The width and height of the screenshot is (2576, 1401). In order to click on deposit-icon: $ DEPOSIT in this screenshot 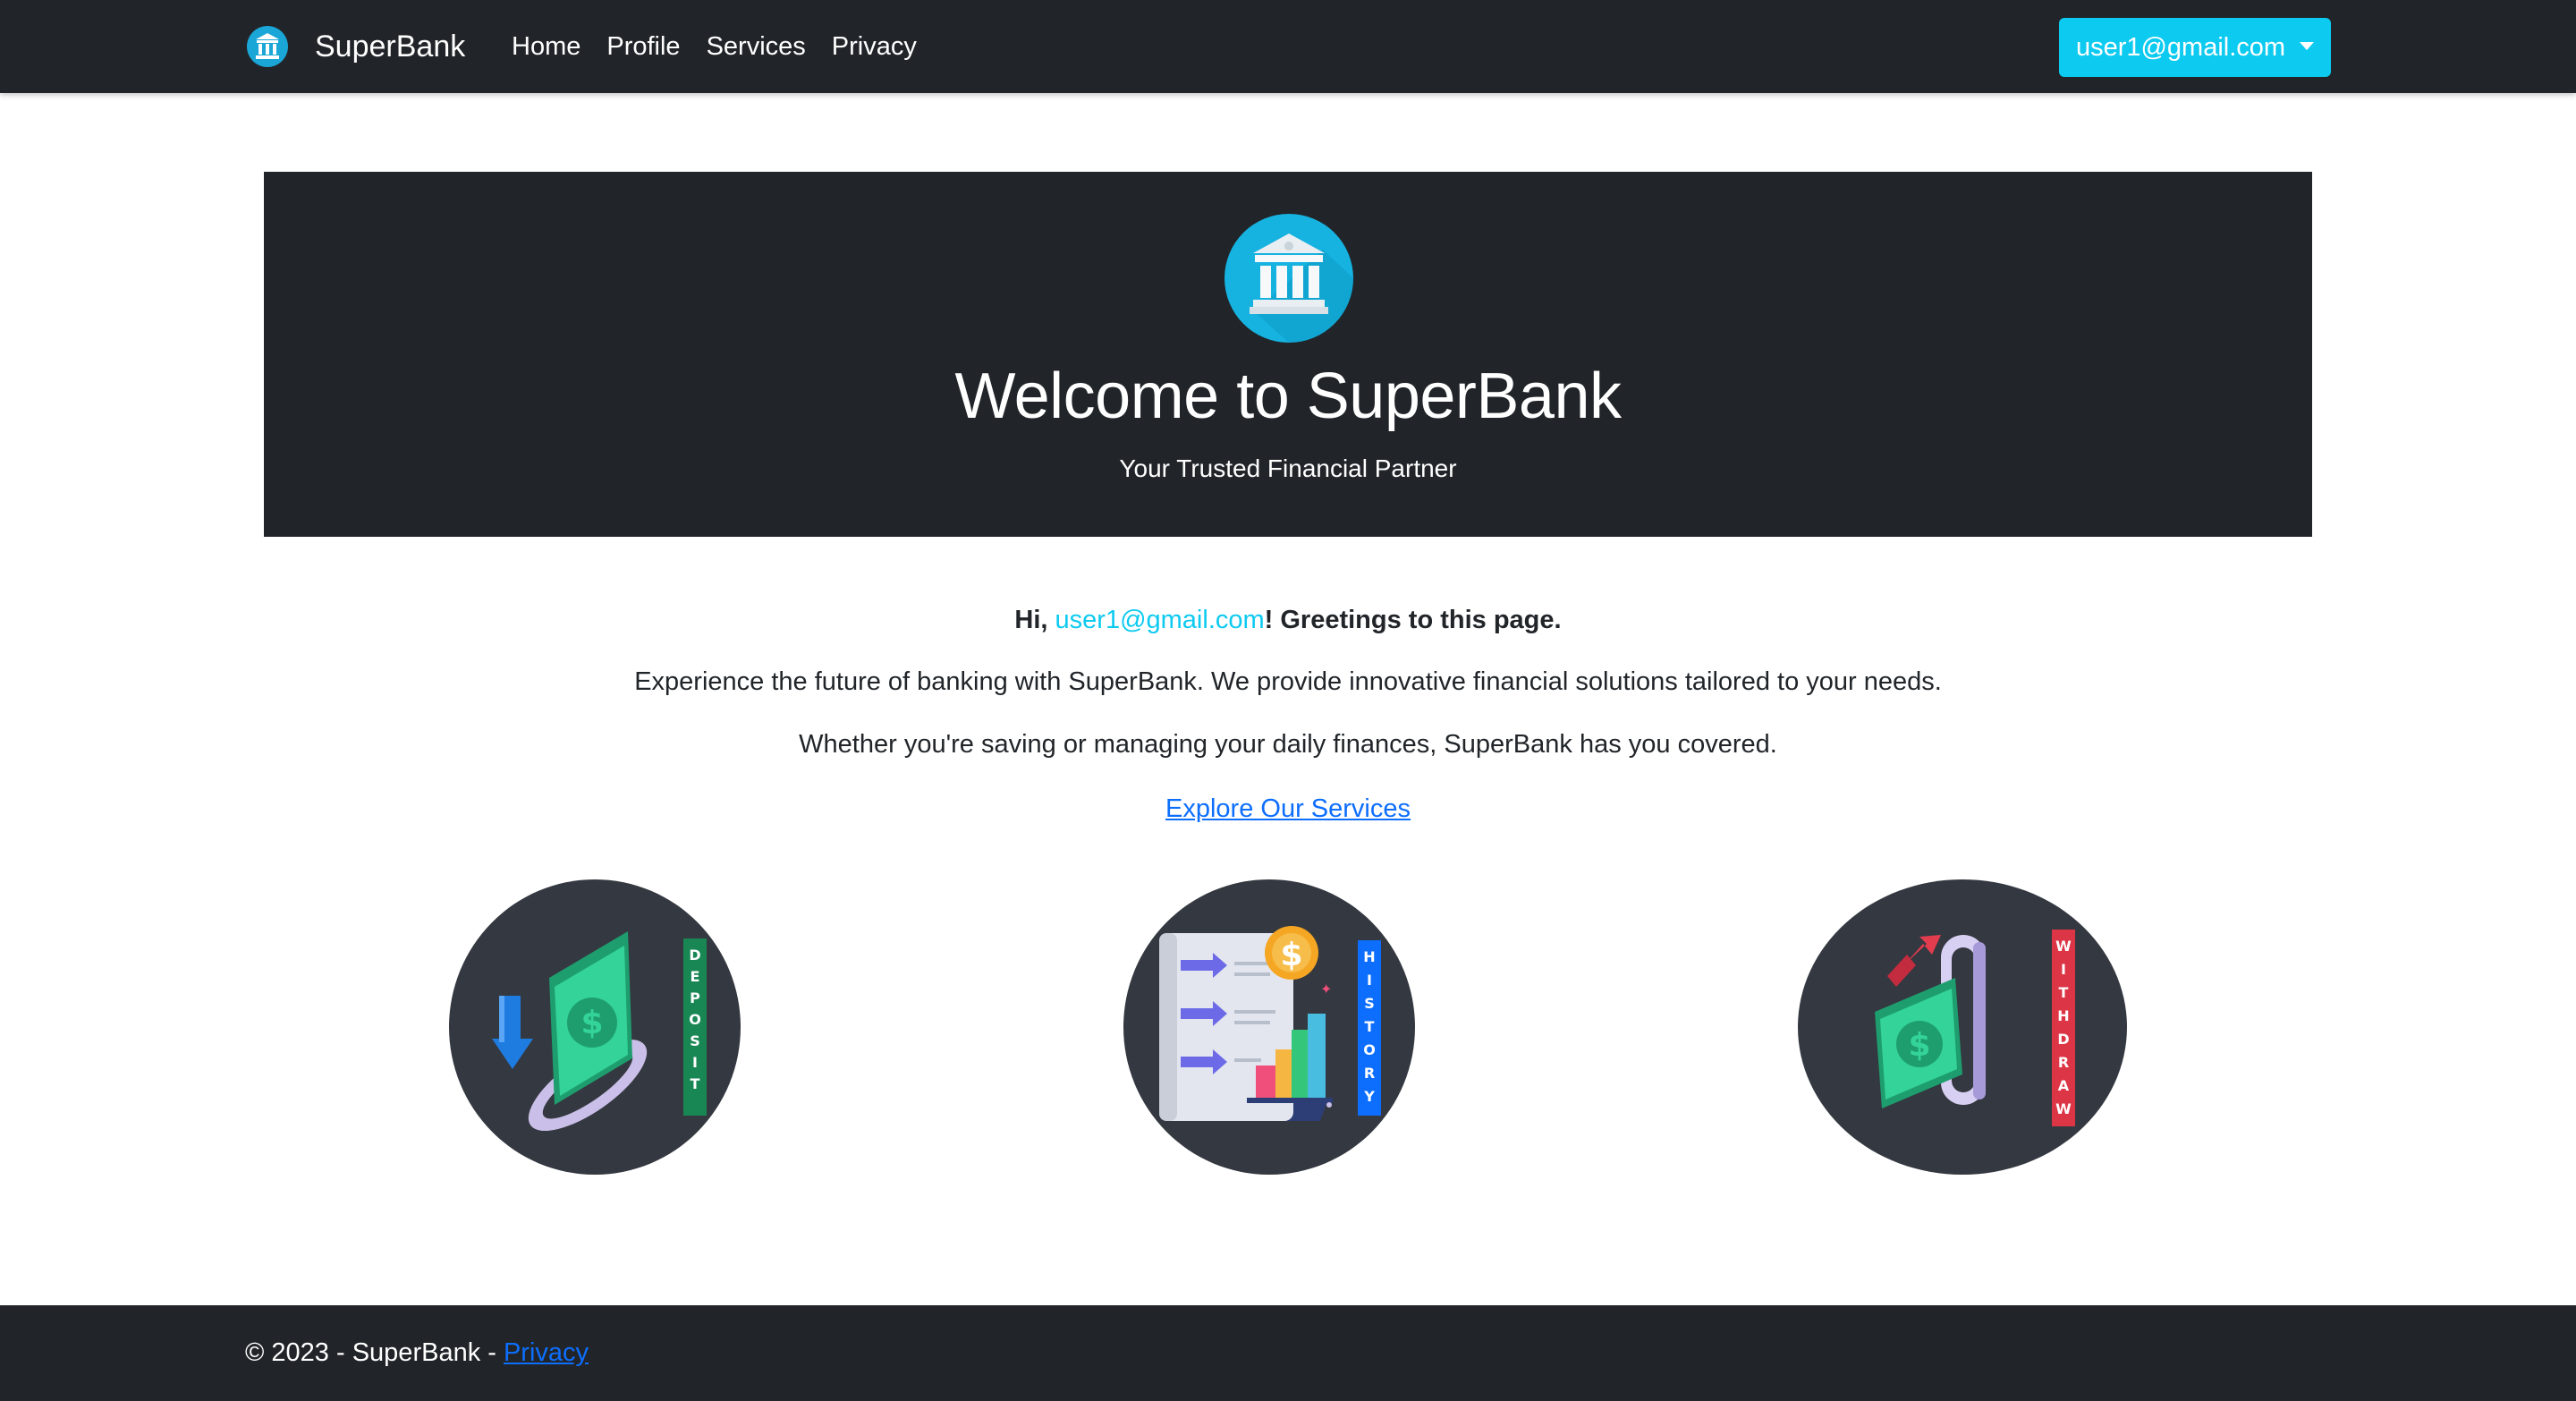, I will do `click(599, 1031)`.